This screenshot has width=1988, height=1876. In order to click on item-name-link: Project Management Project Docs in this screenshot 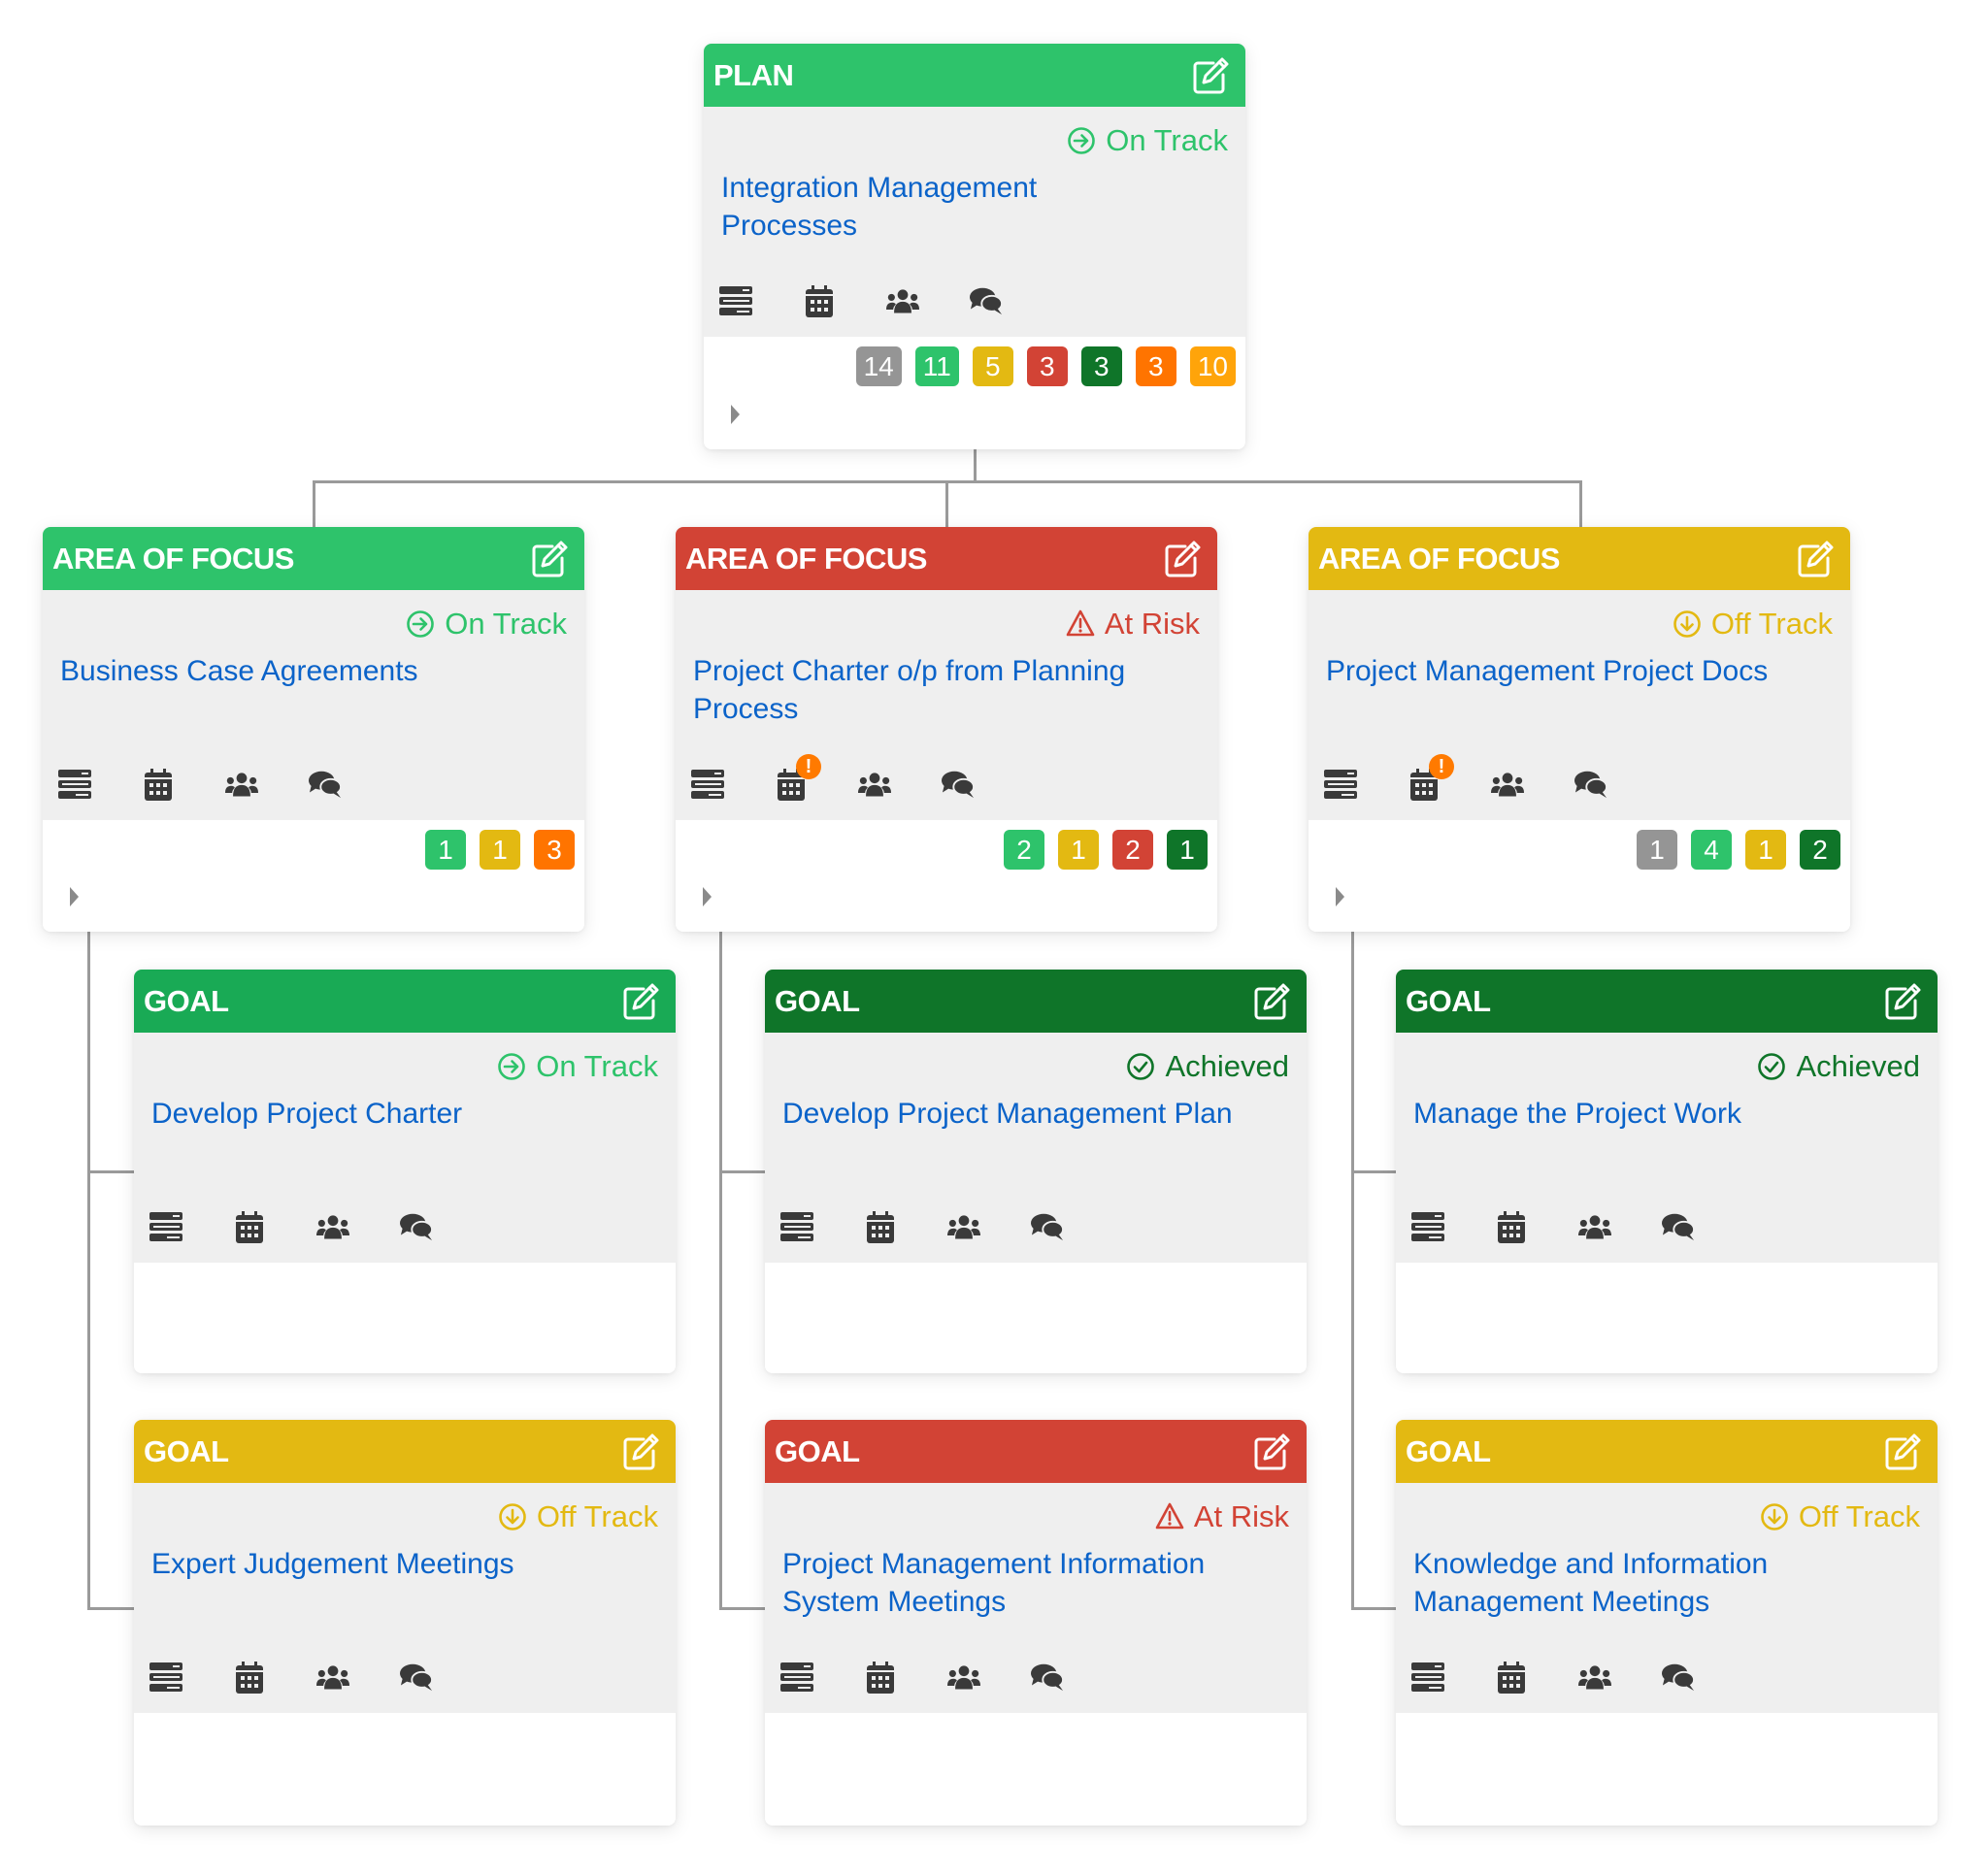, I will do `click(1579, 671)`.